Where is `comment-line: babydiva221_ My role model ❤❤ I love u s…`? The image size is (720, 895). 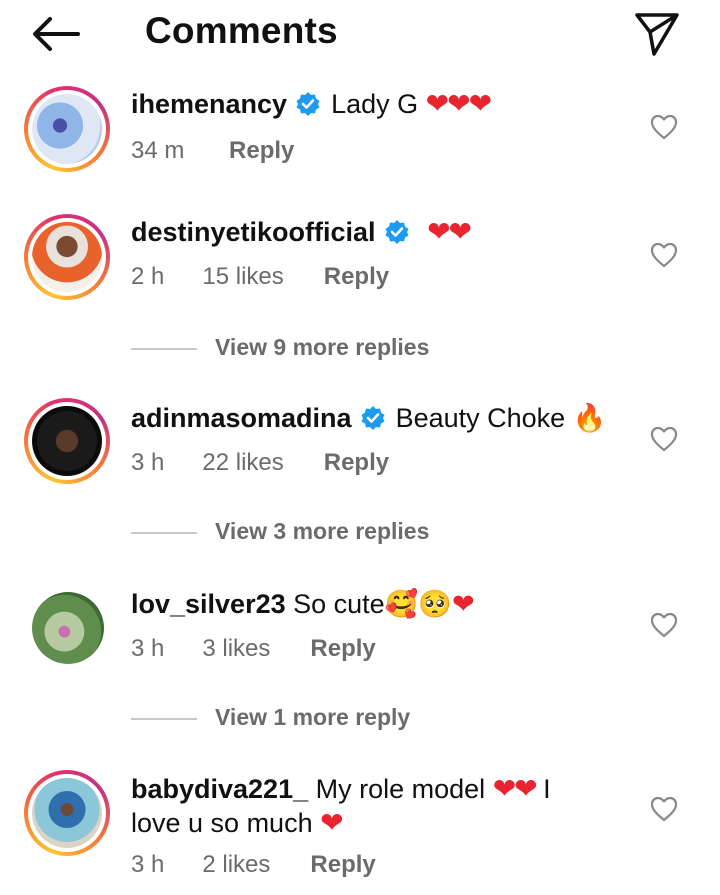
comment-line: babydiva221_ My role model ❤❤ I love u s… is located at coordinates (366, 806).